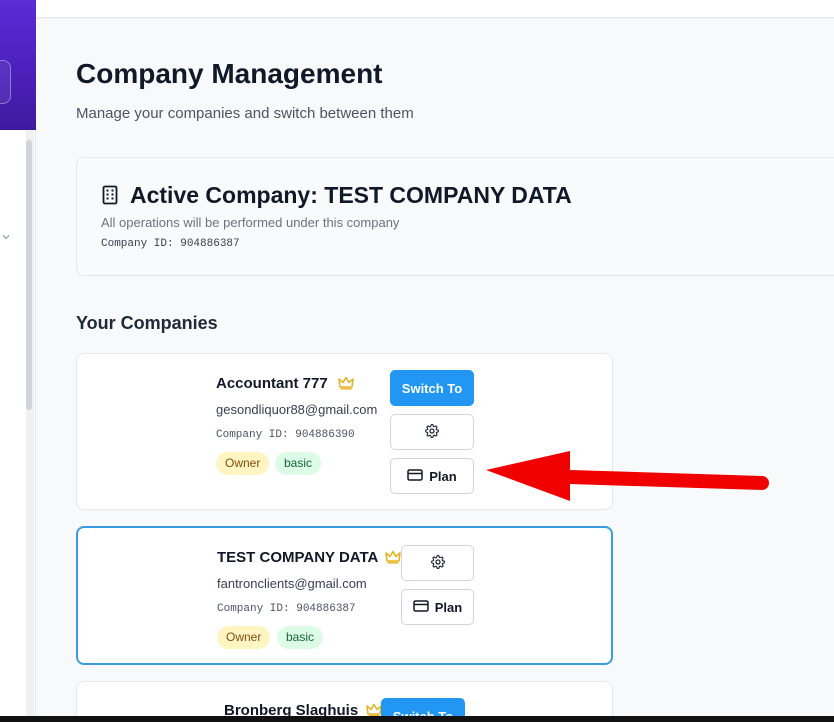 This screenshot has height=722, width=834. I want to click on active-company-id: Company ID: 904886387, so click(170, 244).